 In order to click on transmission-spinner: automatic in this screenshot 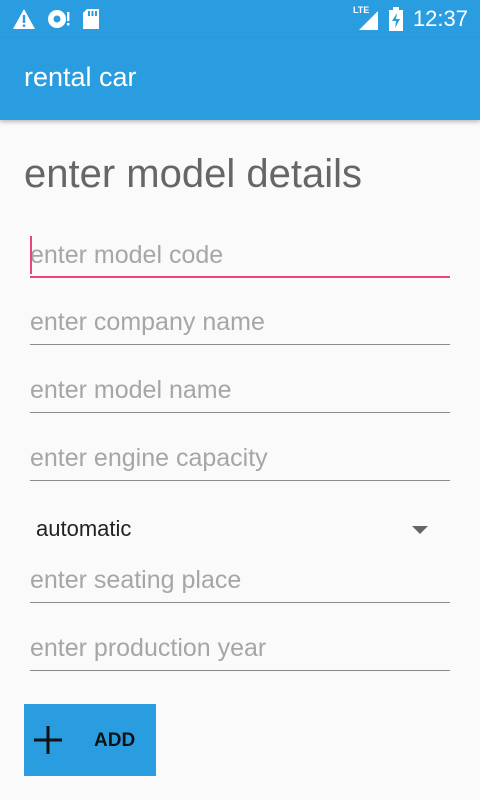, I will do `click(240, 530)`.